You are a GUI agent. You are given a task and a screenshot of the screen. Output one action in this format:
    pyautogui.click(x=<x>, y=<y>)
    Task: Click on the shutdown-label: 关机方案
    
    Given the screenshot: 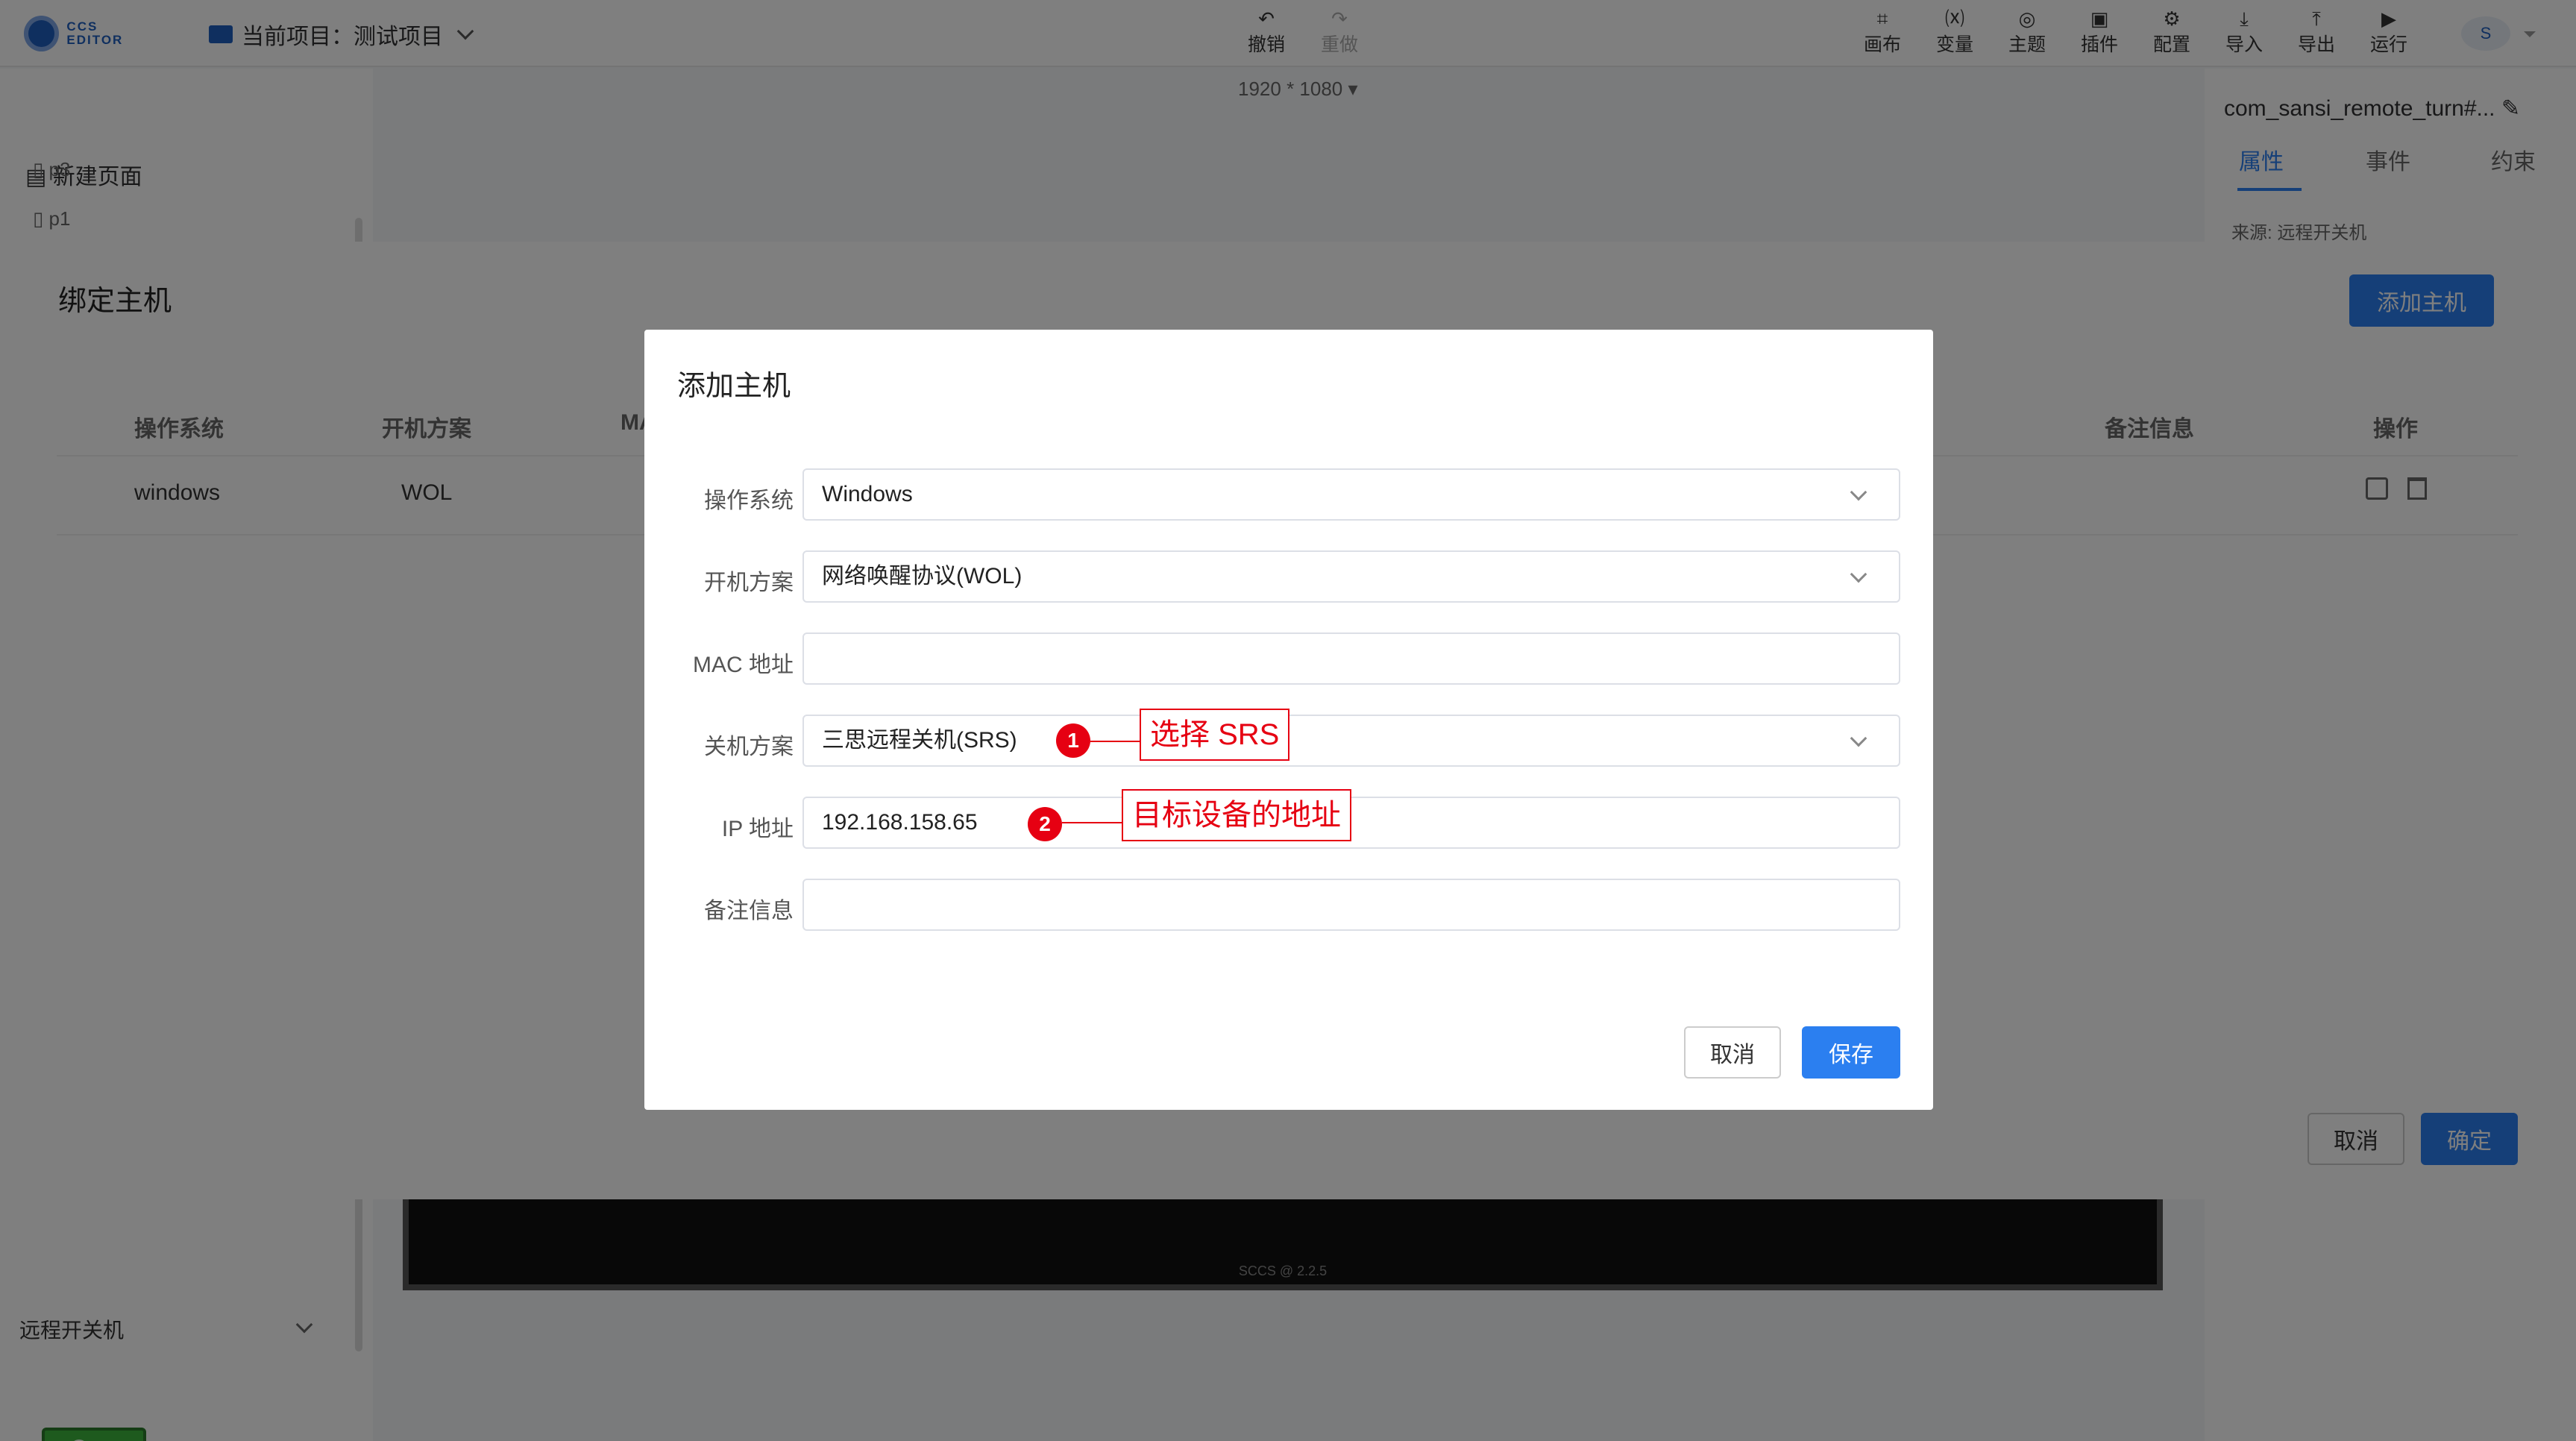 What is the action you would take?
    pyautogui.click(x=749, y=747)
    